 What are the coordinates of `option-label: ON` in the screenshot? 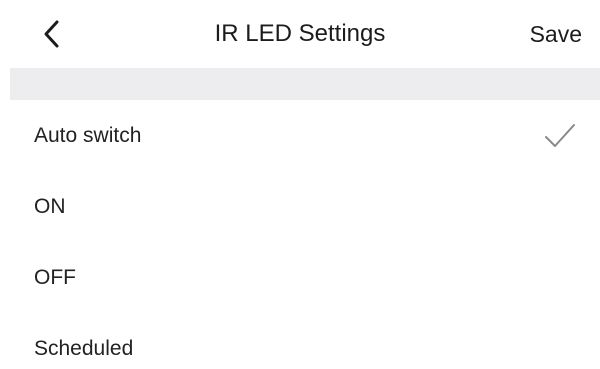 It's located at (50, 206).